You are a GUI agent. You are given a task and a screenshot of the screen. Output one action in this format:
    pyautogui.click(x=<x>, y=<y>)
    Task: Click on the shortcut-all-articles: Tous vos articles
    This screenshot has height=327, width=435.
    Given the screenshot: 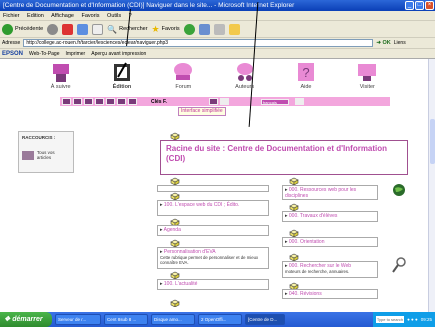 What is the action you would take?
    pyautogui.click(x=46, y=155)
    